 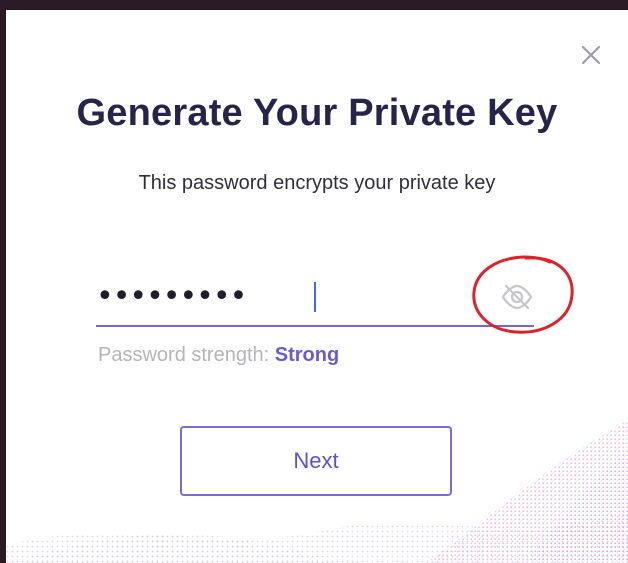 What do you see at coordinates (184, 355) in the screenshot?
I see `strength-label: Password strength:` at bounding box center [184, 355].